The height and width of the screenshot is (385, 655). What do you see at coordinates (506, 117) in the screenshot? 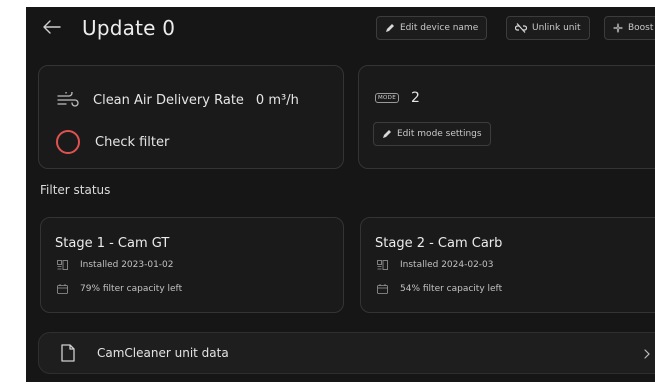
I see `mode-card: MODE 2 Edit mode settings` at bounding box center [506, 117].